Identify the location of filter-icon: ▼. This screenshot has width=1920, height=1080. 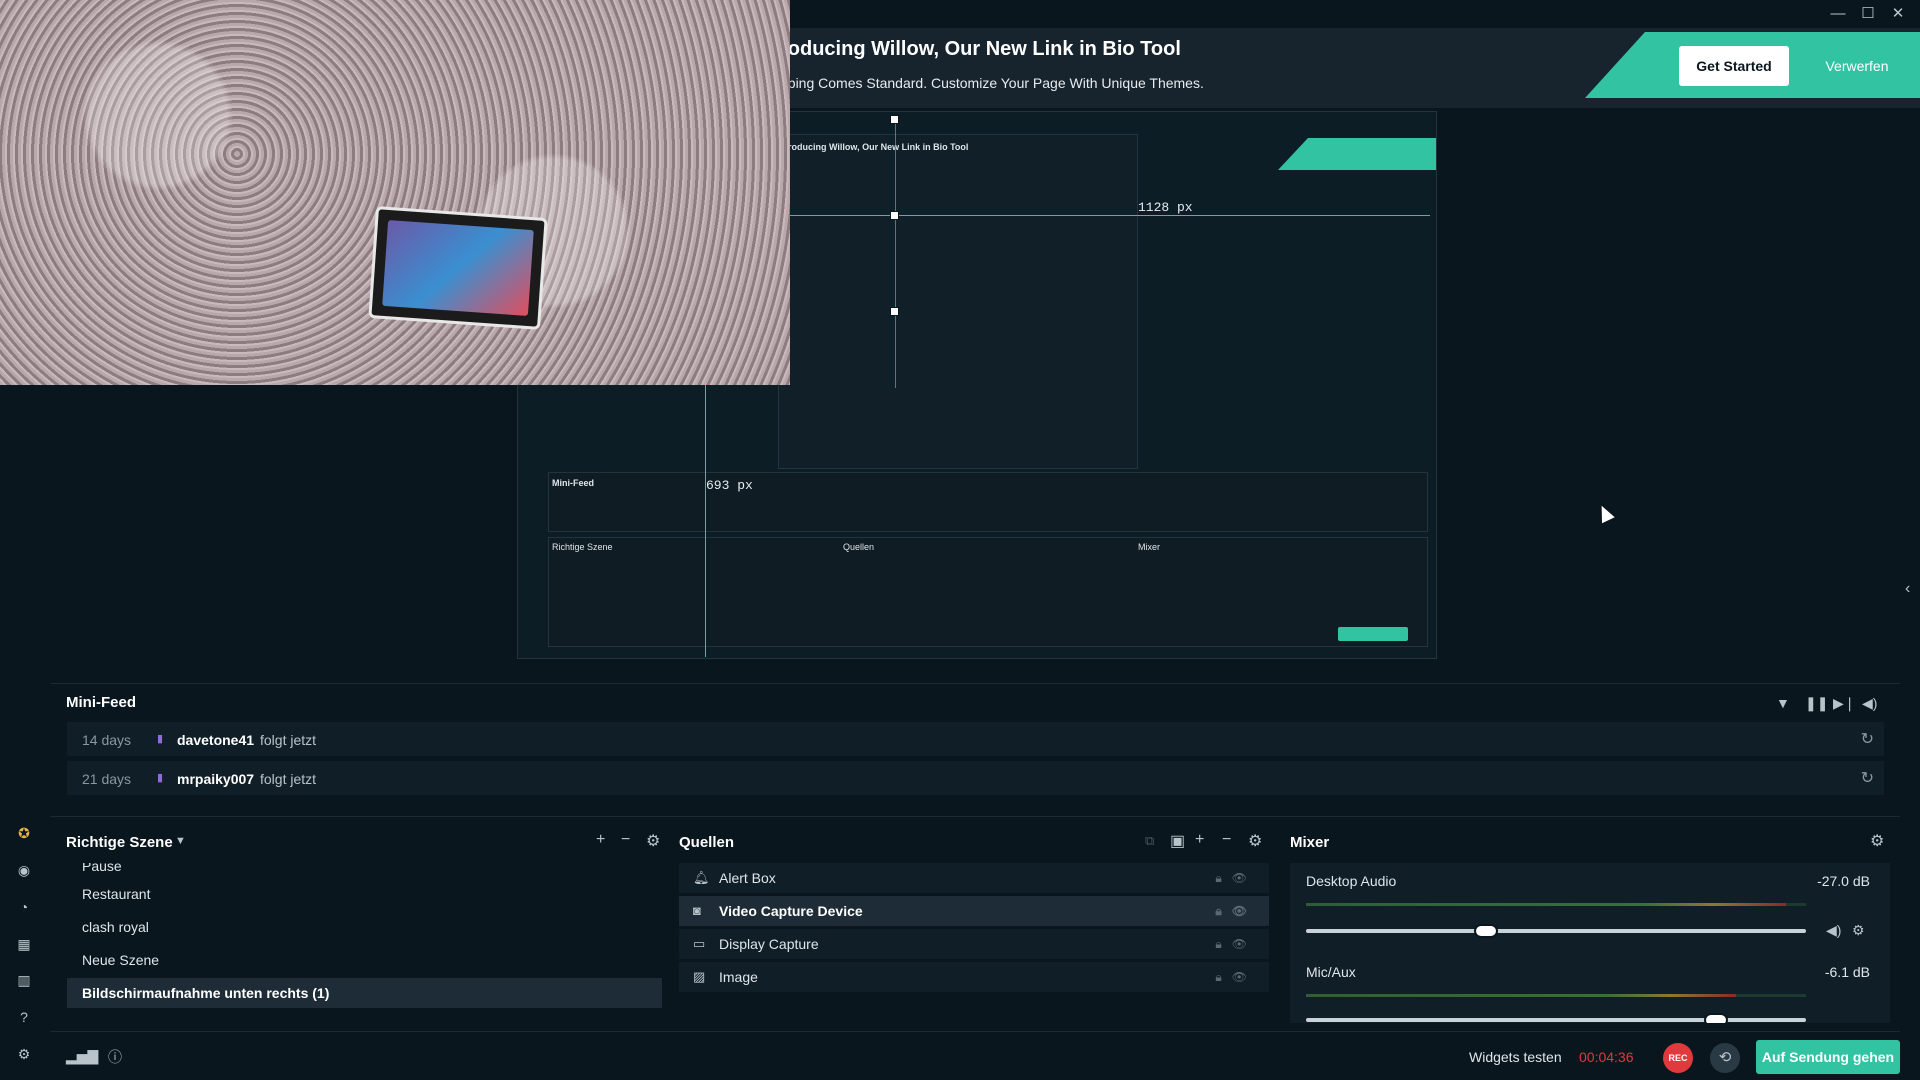
(1783, 703).